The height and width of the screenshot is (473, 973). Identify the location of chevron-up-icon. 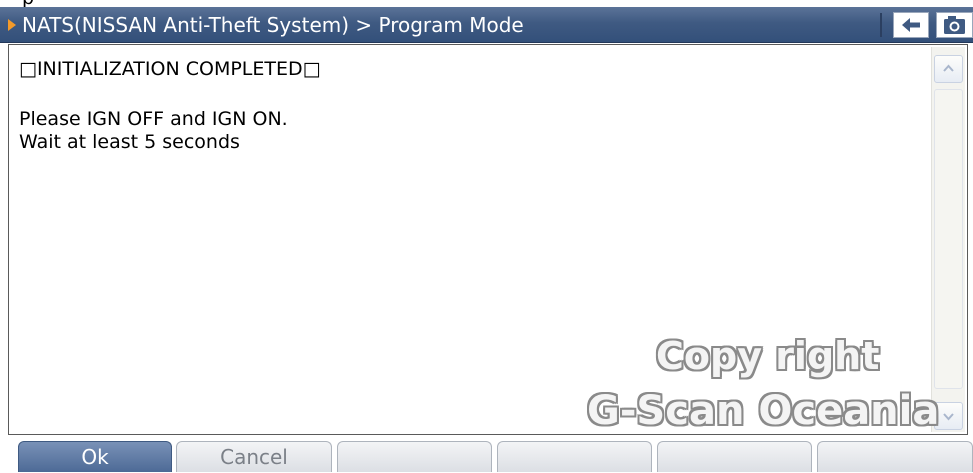
(948, 68).